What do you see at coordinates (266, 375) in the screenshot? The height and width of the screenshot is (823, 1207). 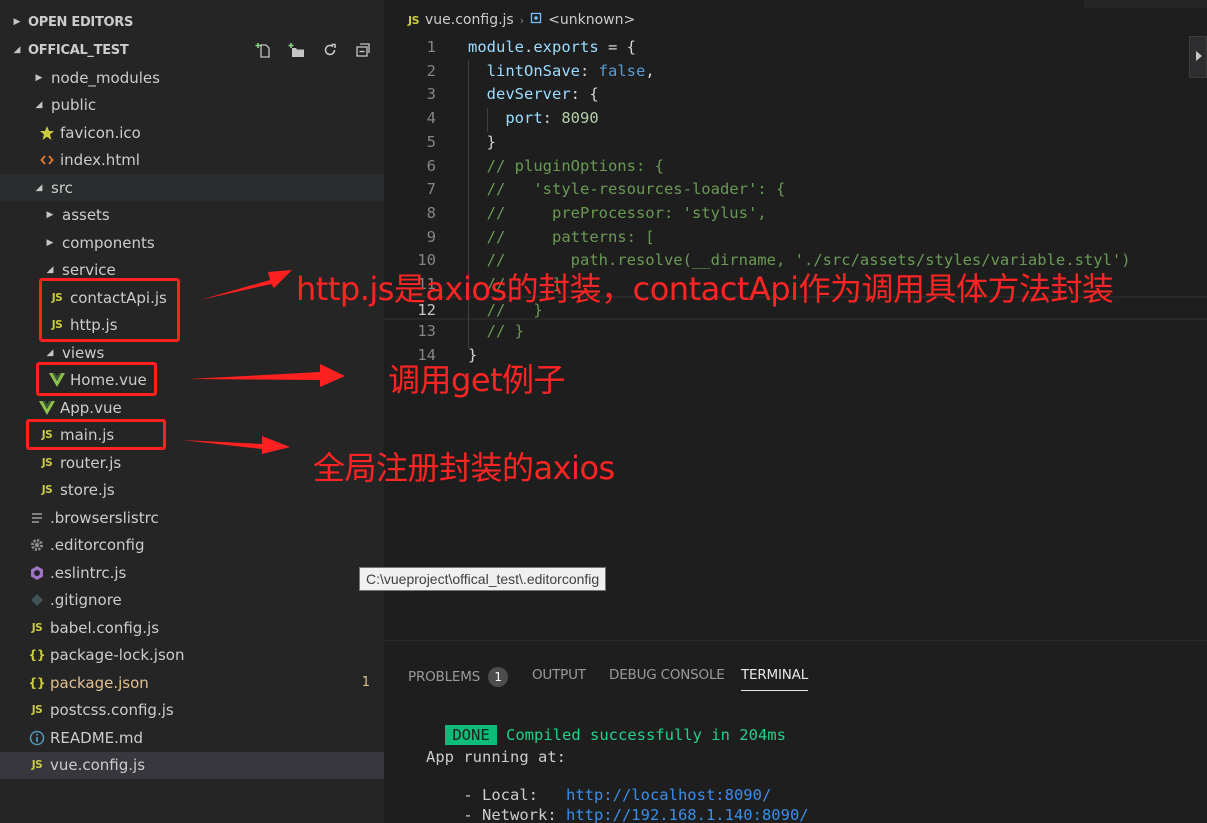 I see `arrow-to-home-note` at bounding box center [266, 375].